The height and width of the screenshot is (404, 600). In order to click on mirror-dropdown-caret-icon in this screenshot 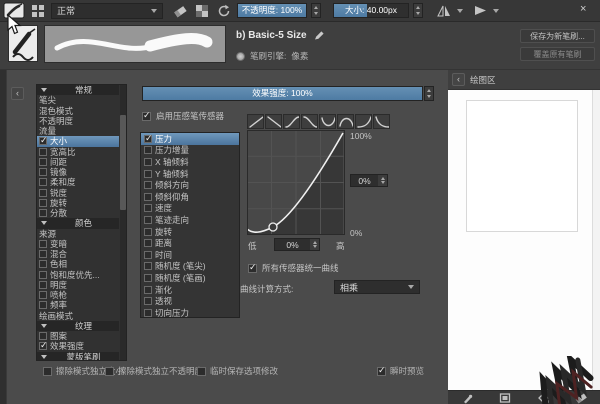, I will do `click(460, 10)`.